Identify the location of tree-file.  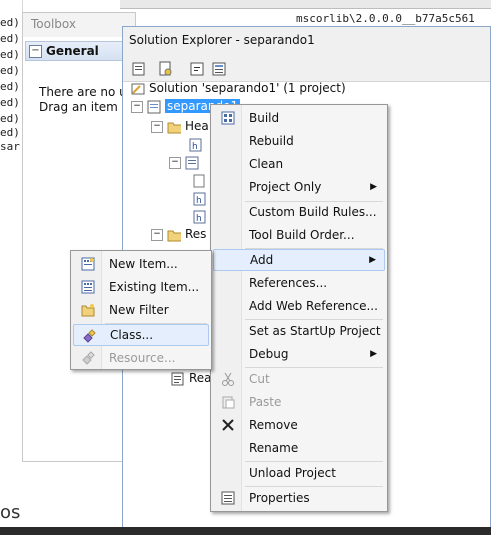
(202, 182).